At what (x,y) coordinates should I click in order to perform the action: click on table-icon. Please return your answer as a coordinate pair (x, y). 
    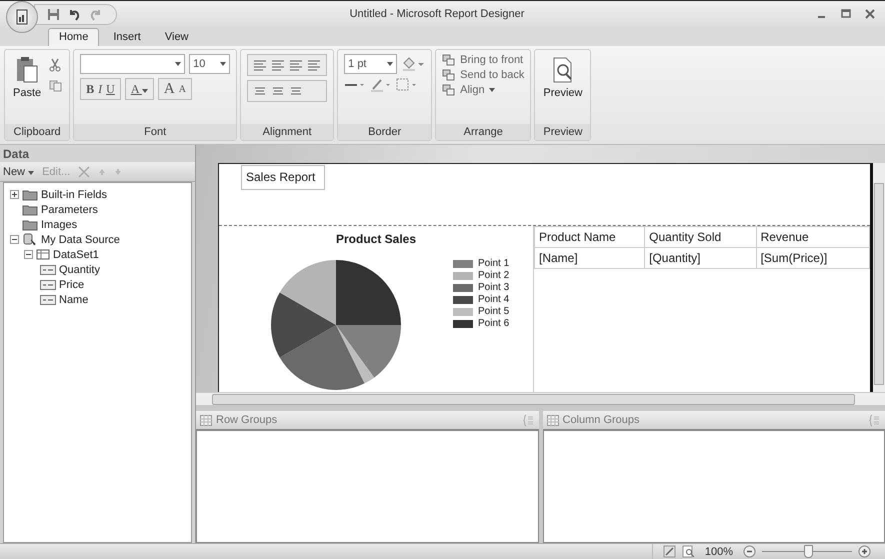
    Looking at the image, I should click on (43, 254).